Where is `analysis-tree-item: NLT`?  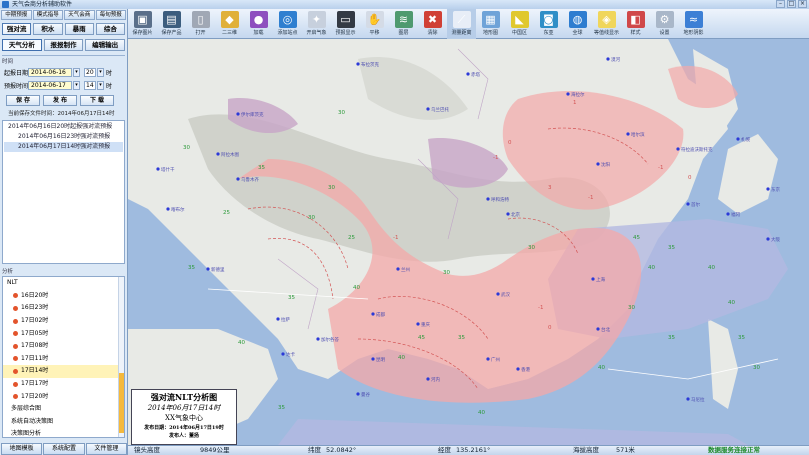
analysis-tree-item: NLT is located at coordinates (63, 283).